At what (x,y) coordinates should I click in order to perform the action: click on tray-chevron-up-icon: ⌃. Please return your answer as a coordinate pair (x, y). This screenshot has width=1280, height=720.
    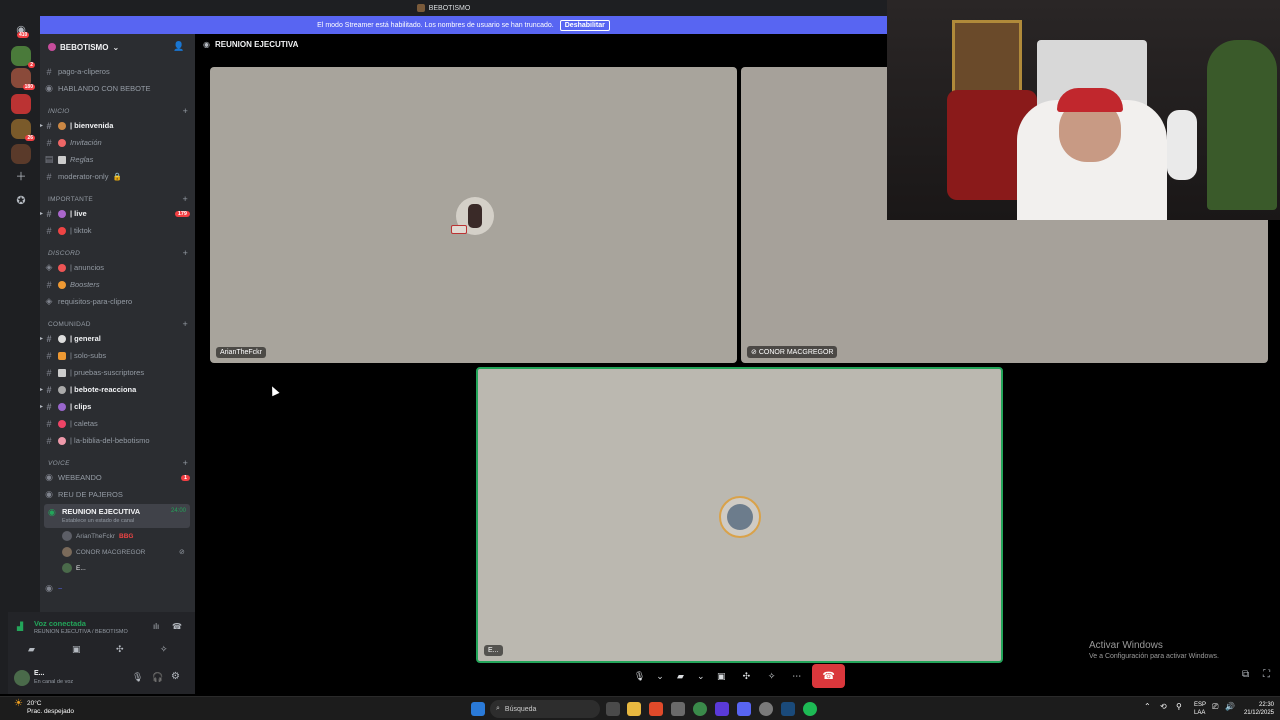
    Looking at the image, I should click on (1147, 706).